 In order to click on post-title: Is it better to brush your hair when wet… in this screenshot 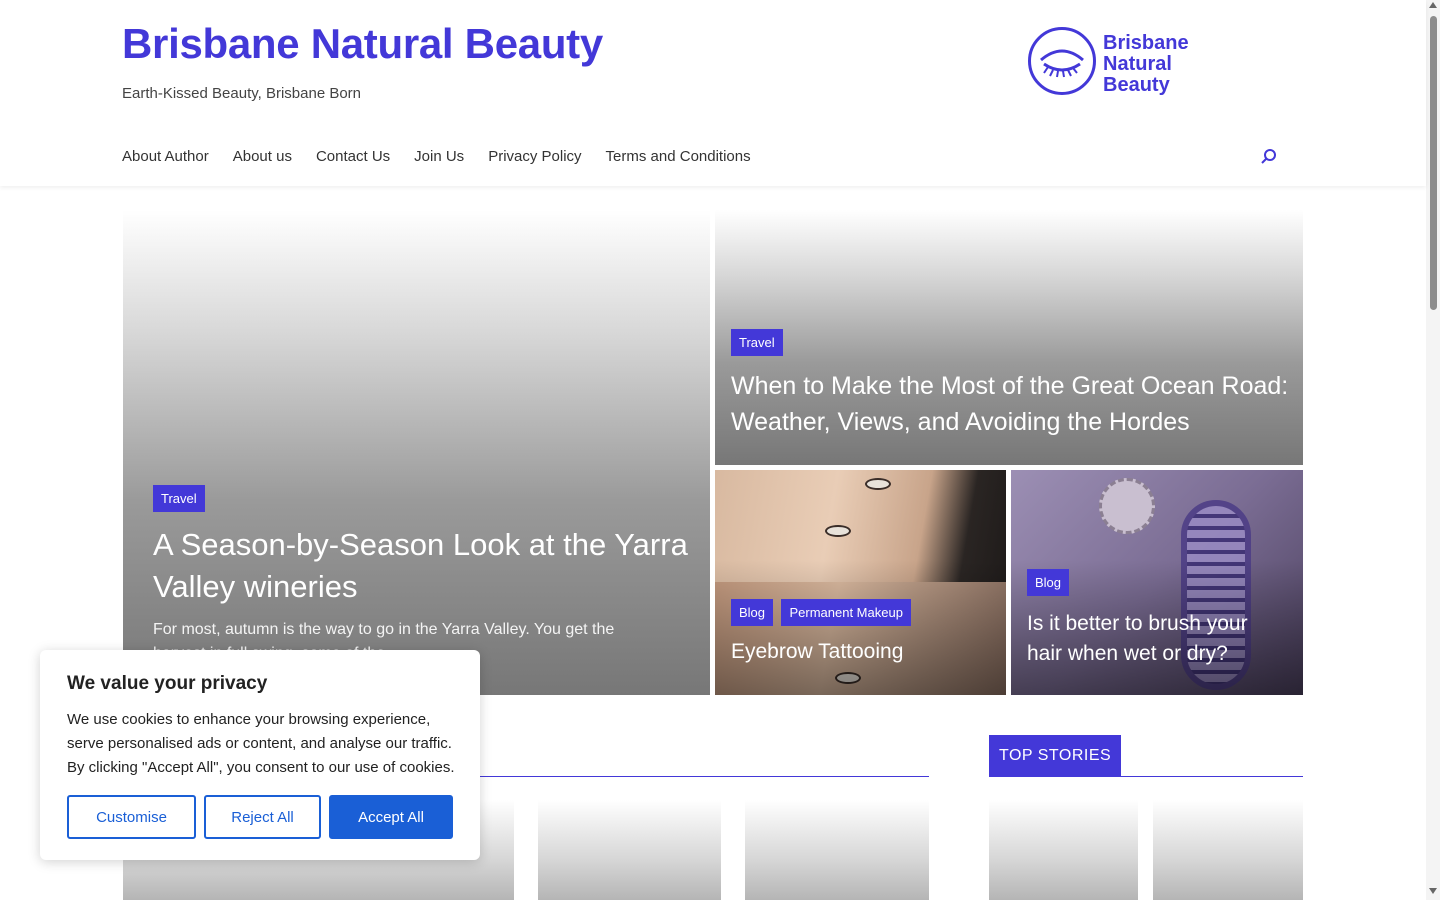, I will do `click(1157, 639)`.